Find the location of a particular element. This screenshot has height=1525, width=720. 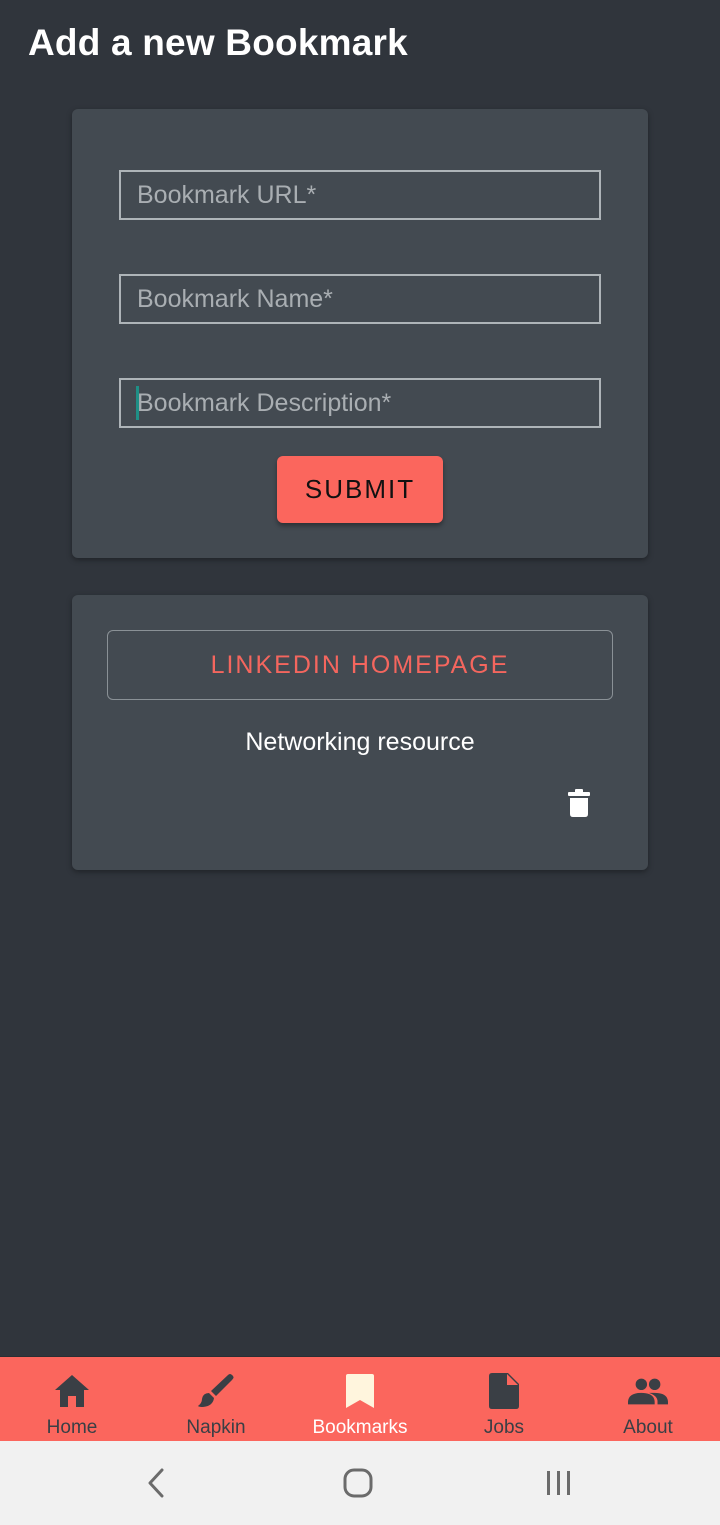

bookmark-name-input is located at coordinates (360, 299).